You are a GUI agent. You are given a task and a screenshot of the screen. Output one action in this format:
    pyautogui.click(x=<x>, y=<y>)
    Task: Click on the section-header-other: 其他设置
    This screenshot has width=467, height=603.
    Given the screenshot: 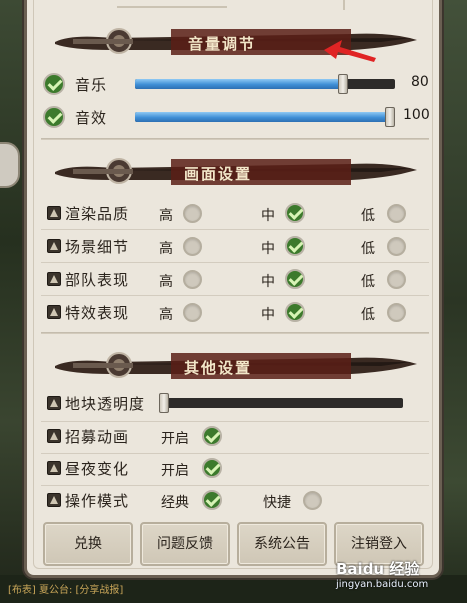 What is the action you would take?
    pyautogui.click(x=236, y=367)
    